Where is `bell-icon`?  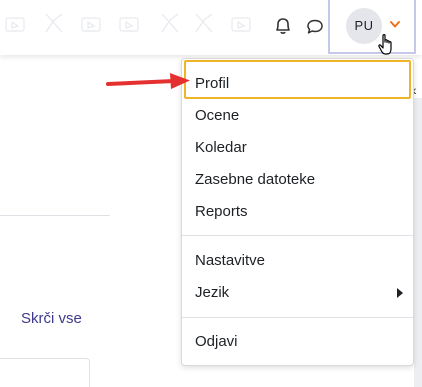 bell-icon is located at coordinates (283, 26).